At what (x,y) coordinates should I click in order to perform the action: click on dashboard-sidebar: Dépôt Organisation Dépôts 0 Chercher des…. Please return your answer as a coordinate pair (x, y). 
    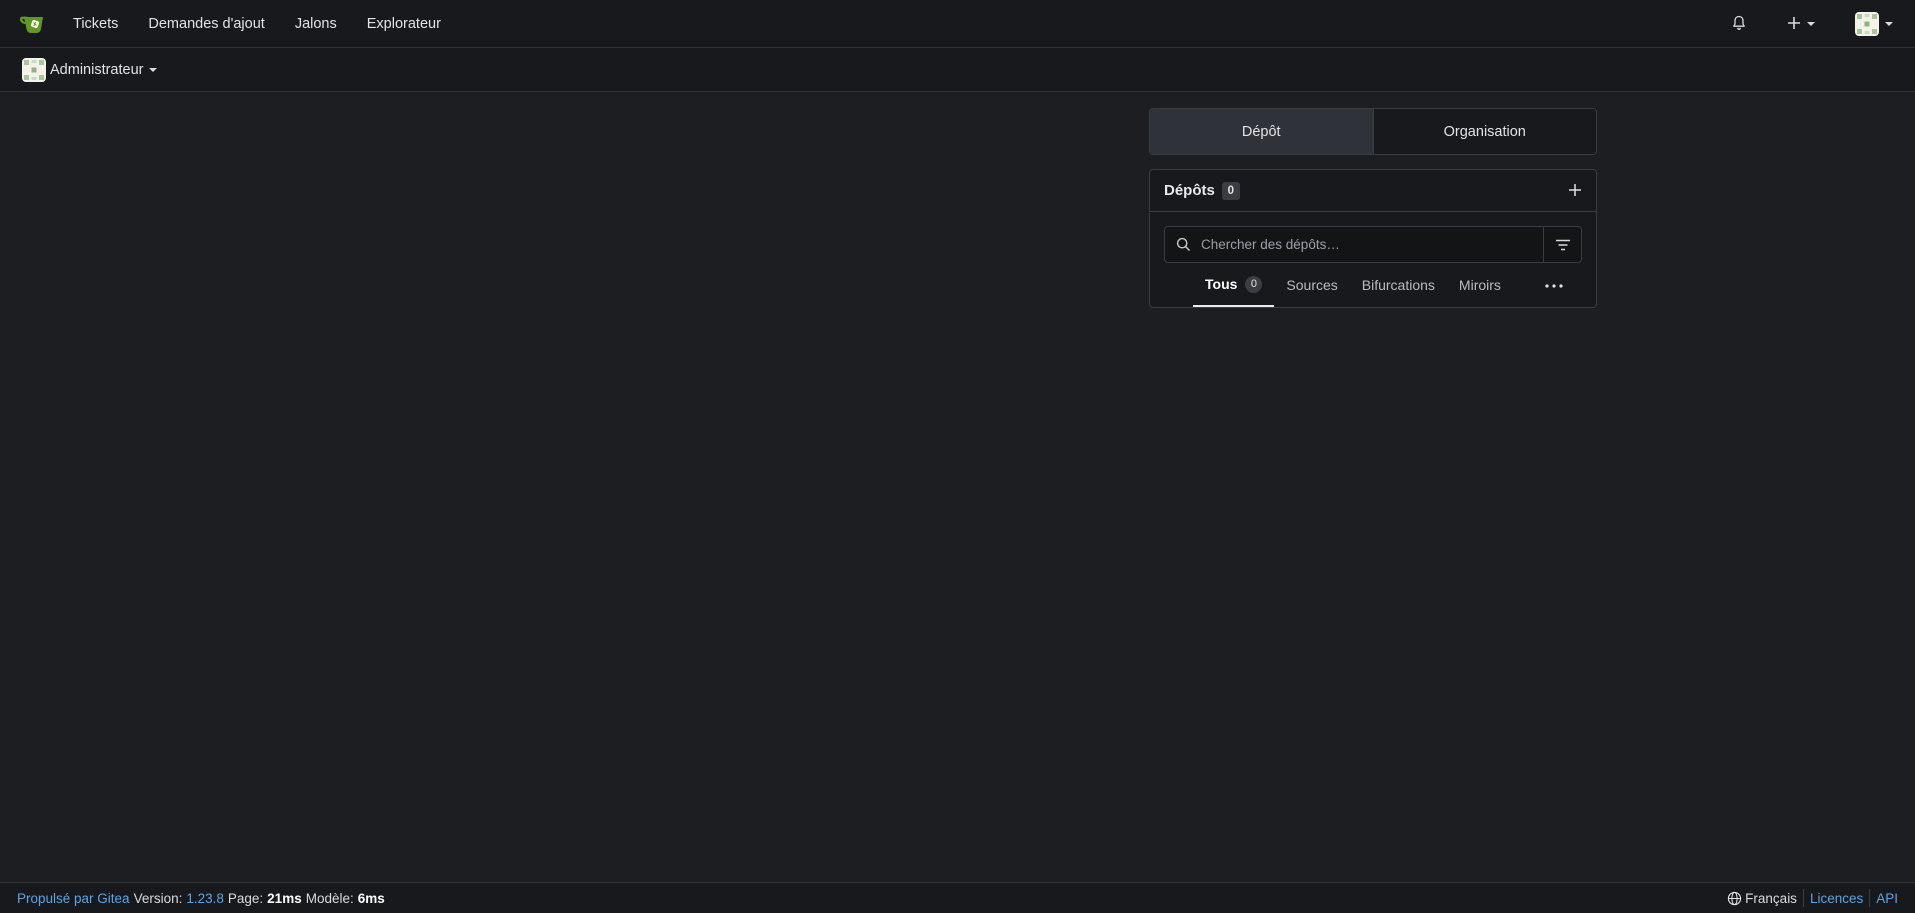
    Looking at the image, I should click on (1373, 208).